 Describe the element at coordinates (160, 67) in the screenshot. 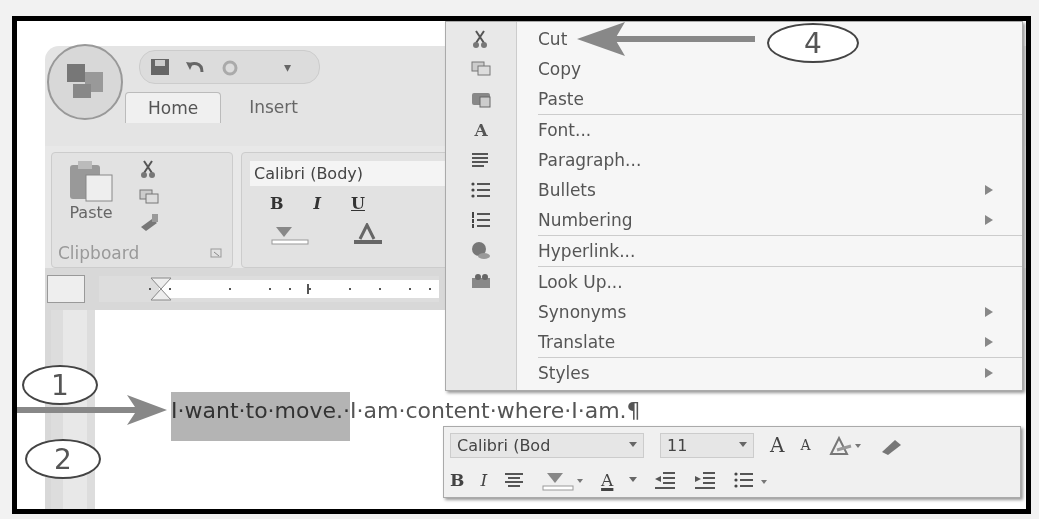

I see `save-icon` at that location.